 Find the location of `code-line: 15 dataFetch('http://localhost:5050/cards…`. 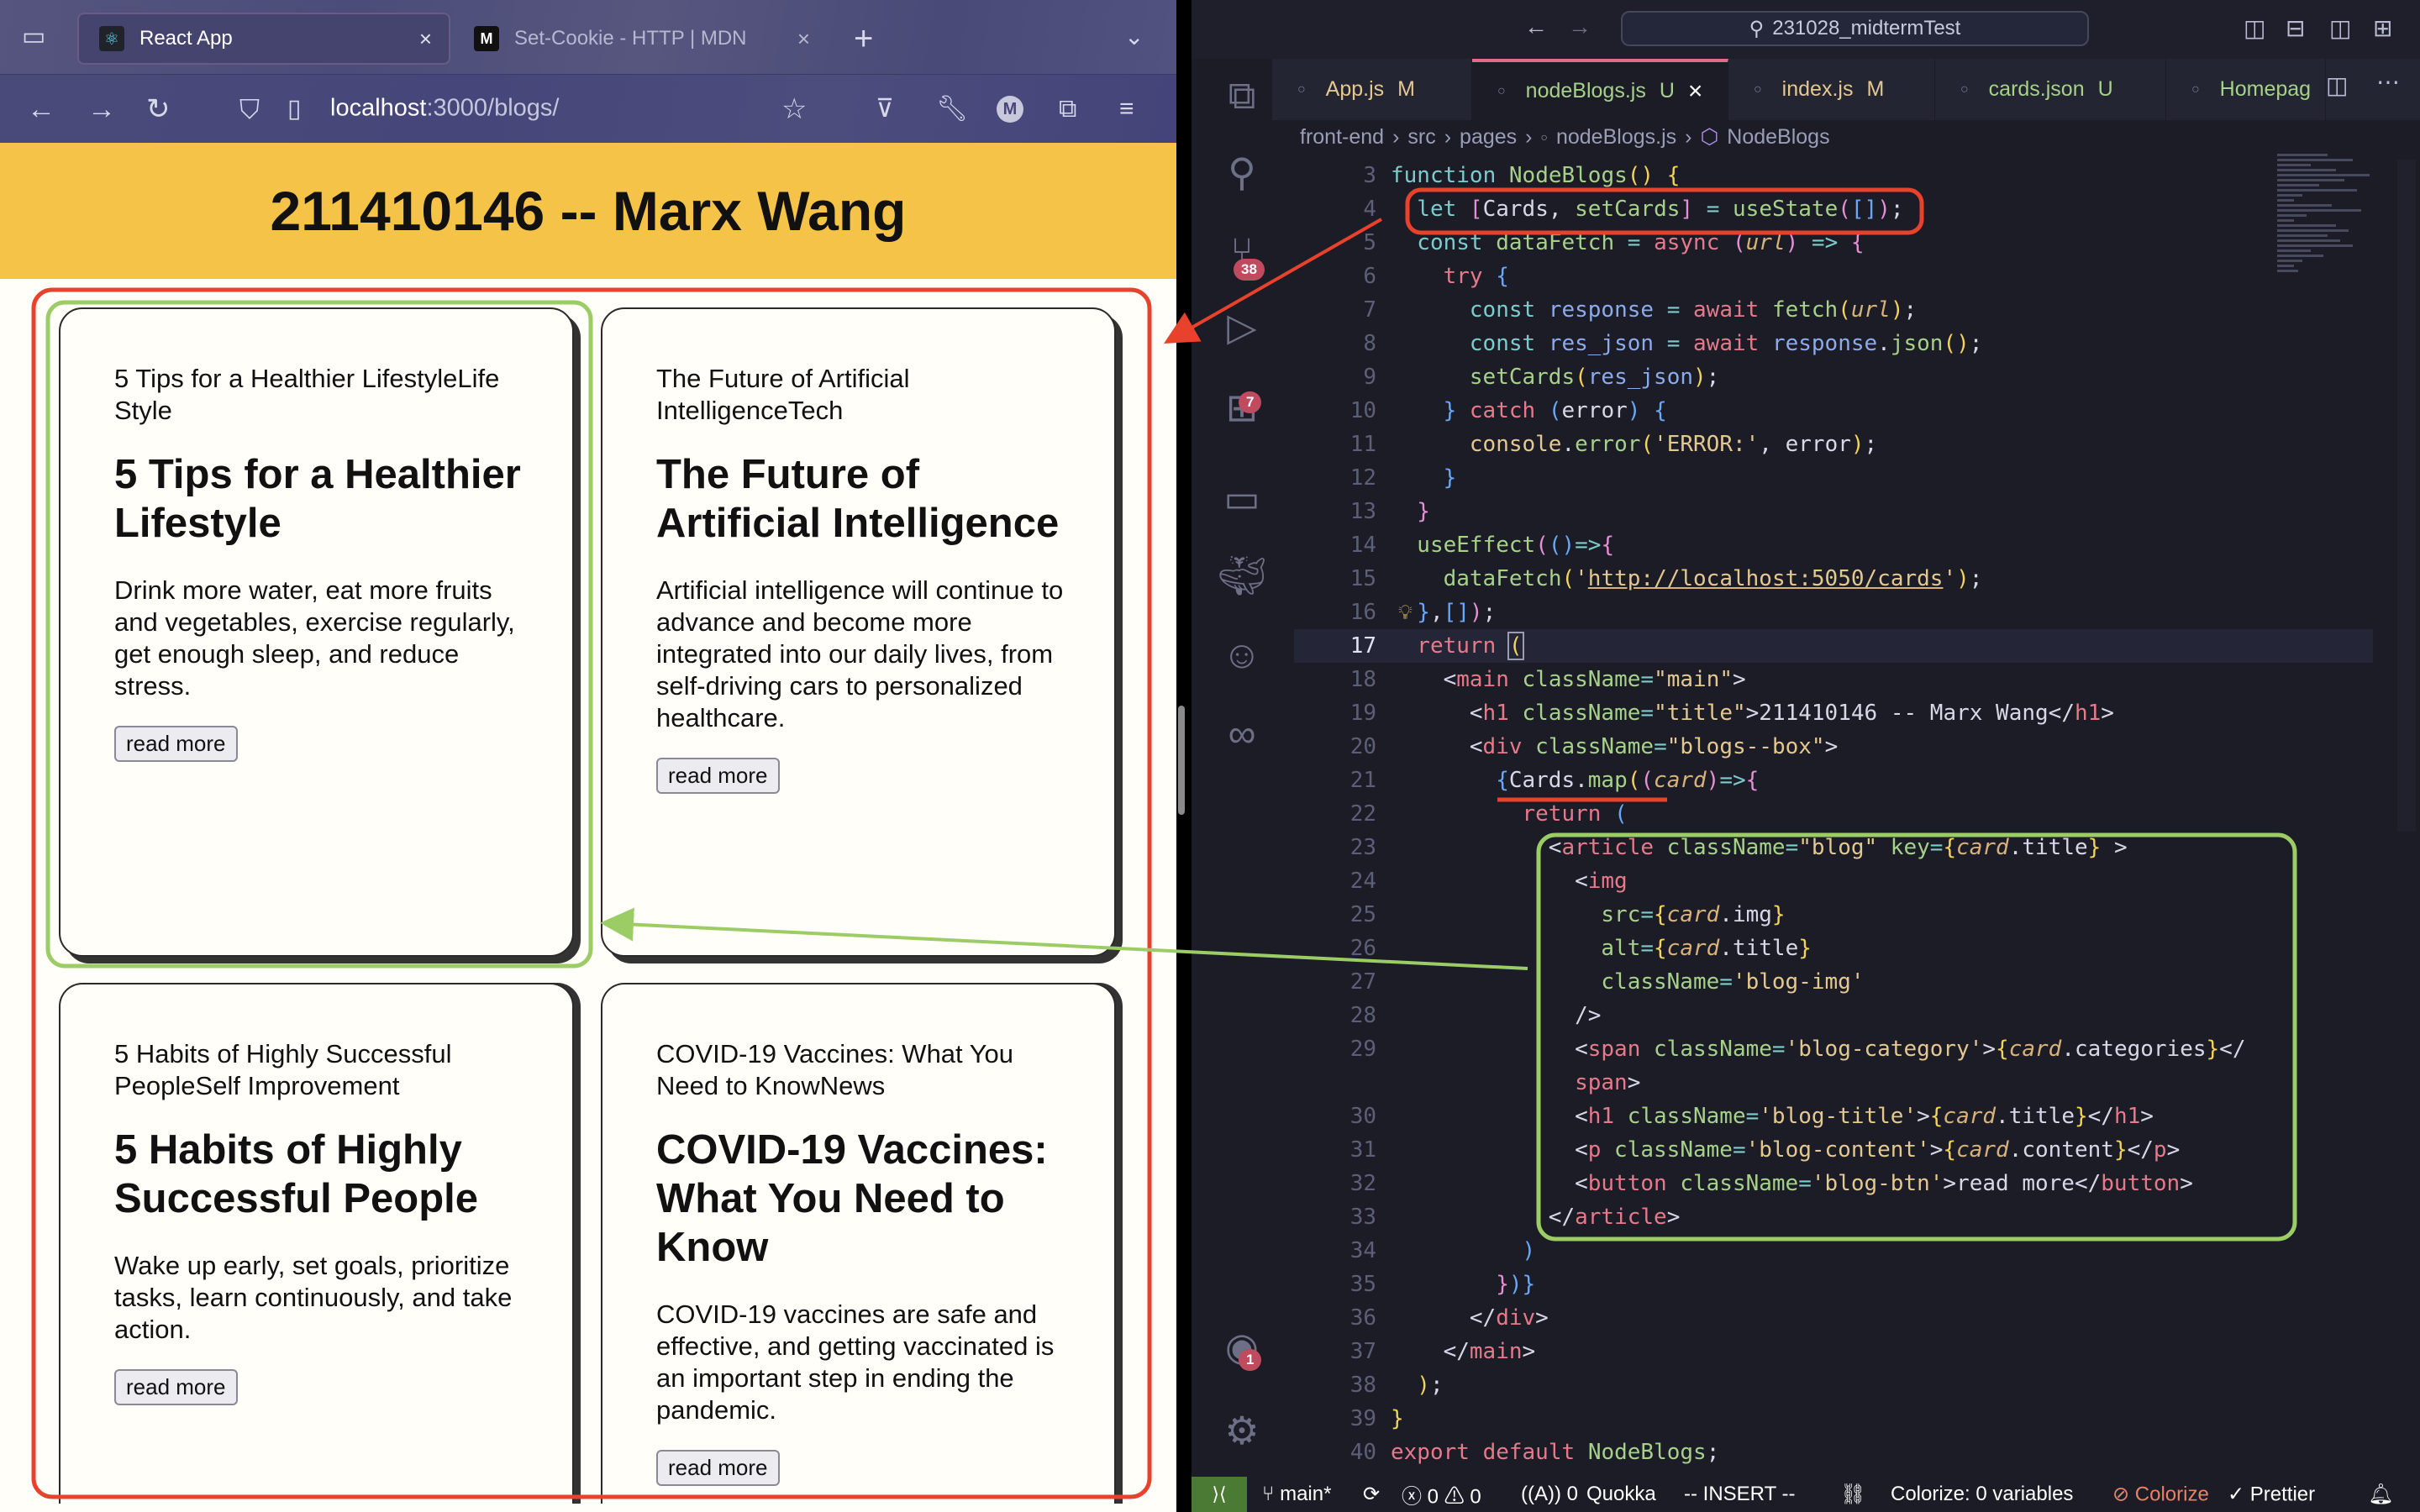

code-line: 15 dataFetch('http://localhost:5050/cards… is located at coordinates (1806, 579).